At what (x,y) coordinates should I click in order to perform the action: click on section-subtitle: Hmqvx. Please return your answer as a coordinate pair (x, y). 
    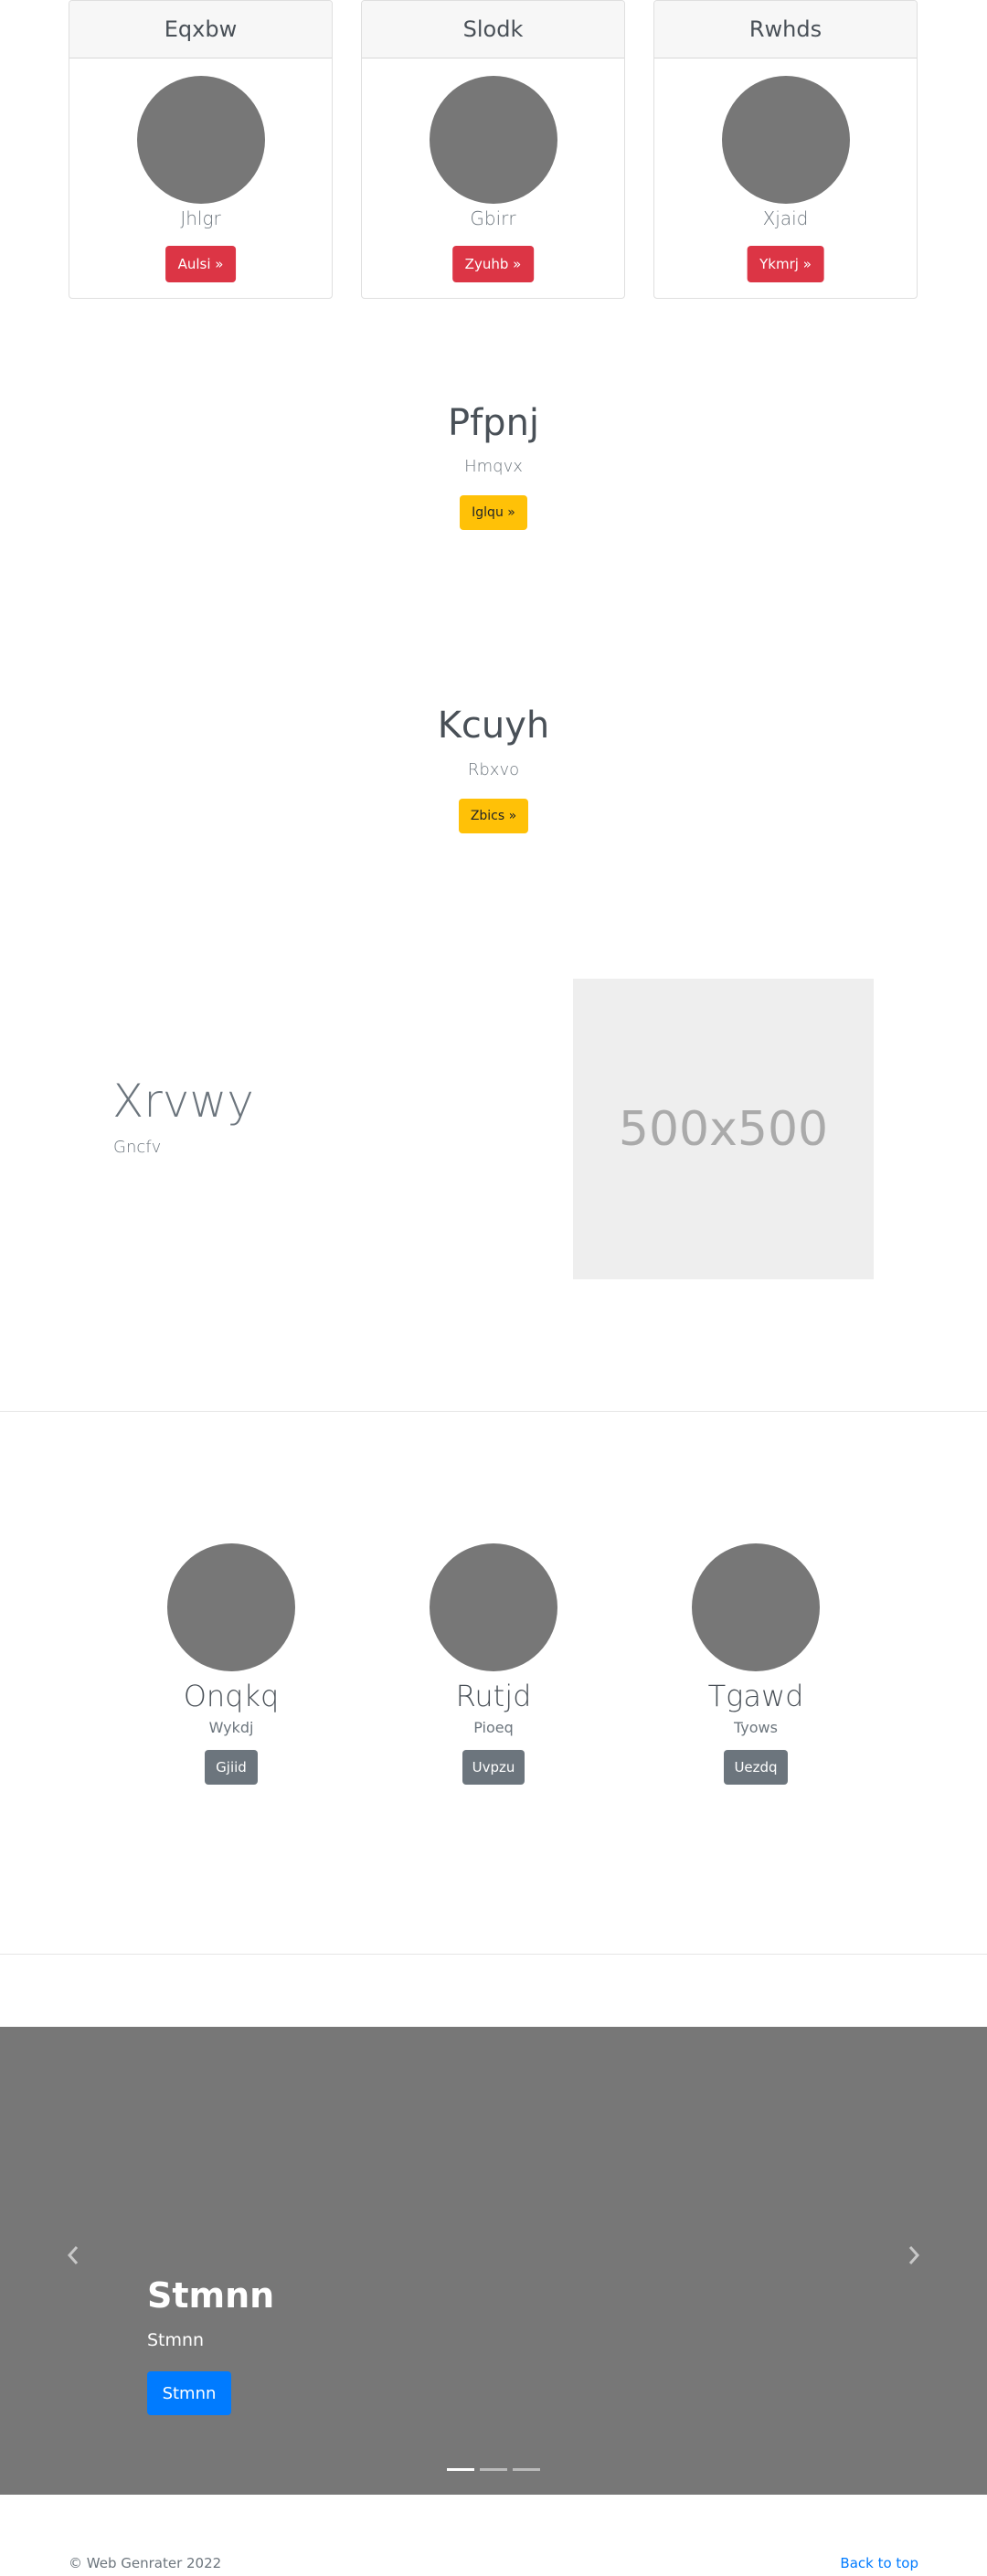
    Looking at the image, I should click on (493, 466).